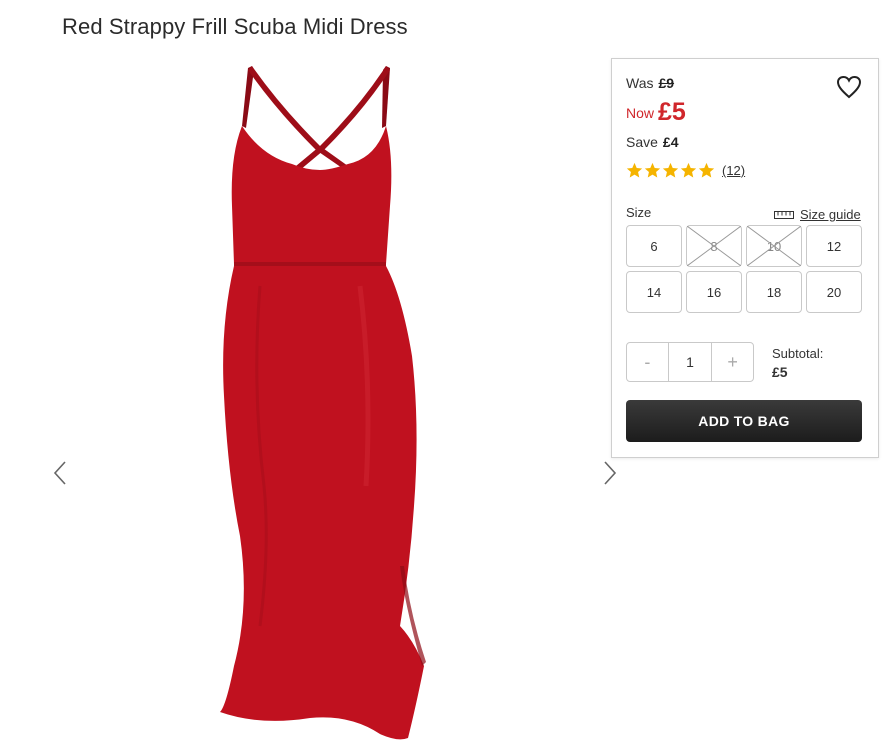 This screenshot has width=893, height=747. I want to click on save-value: £4, so click(670, 142).